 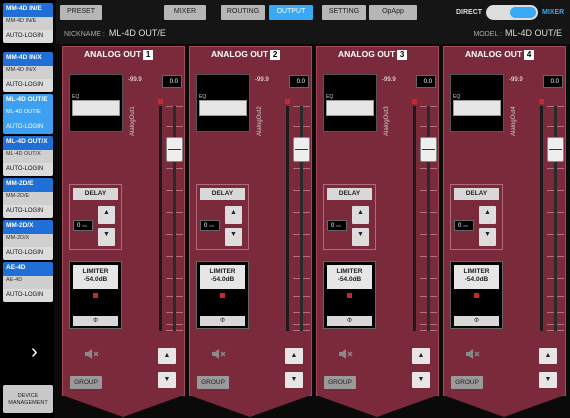 What do you see at coordinates (28, 10) in the screenshot?
I see `device-name: MM-4D IN/E` at bounding box center [28, 10].